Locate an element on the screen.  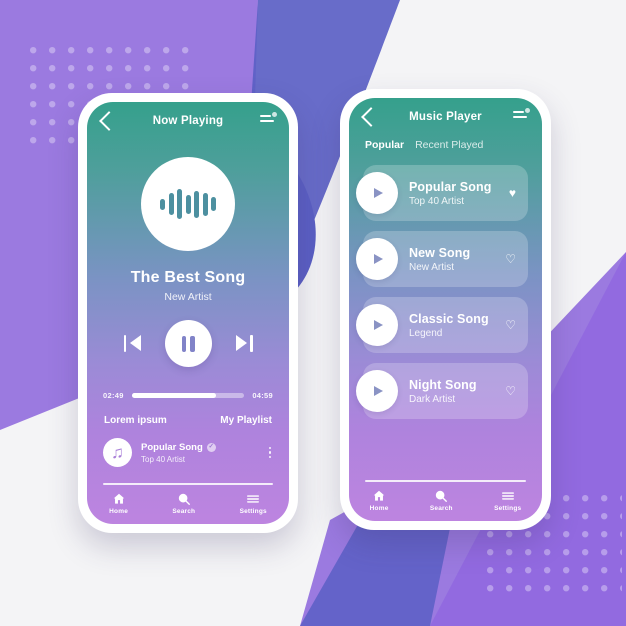
links-row: Lorem ipsum My Playlist is located at coordinates (188, 420).